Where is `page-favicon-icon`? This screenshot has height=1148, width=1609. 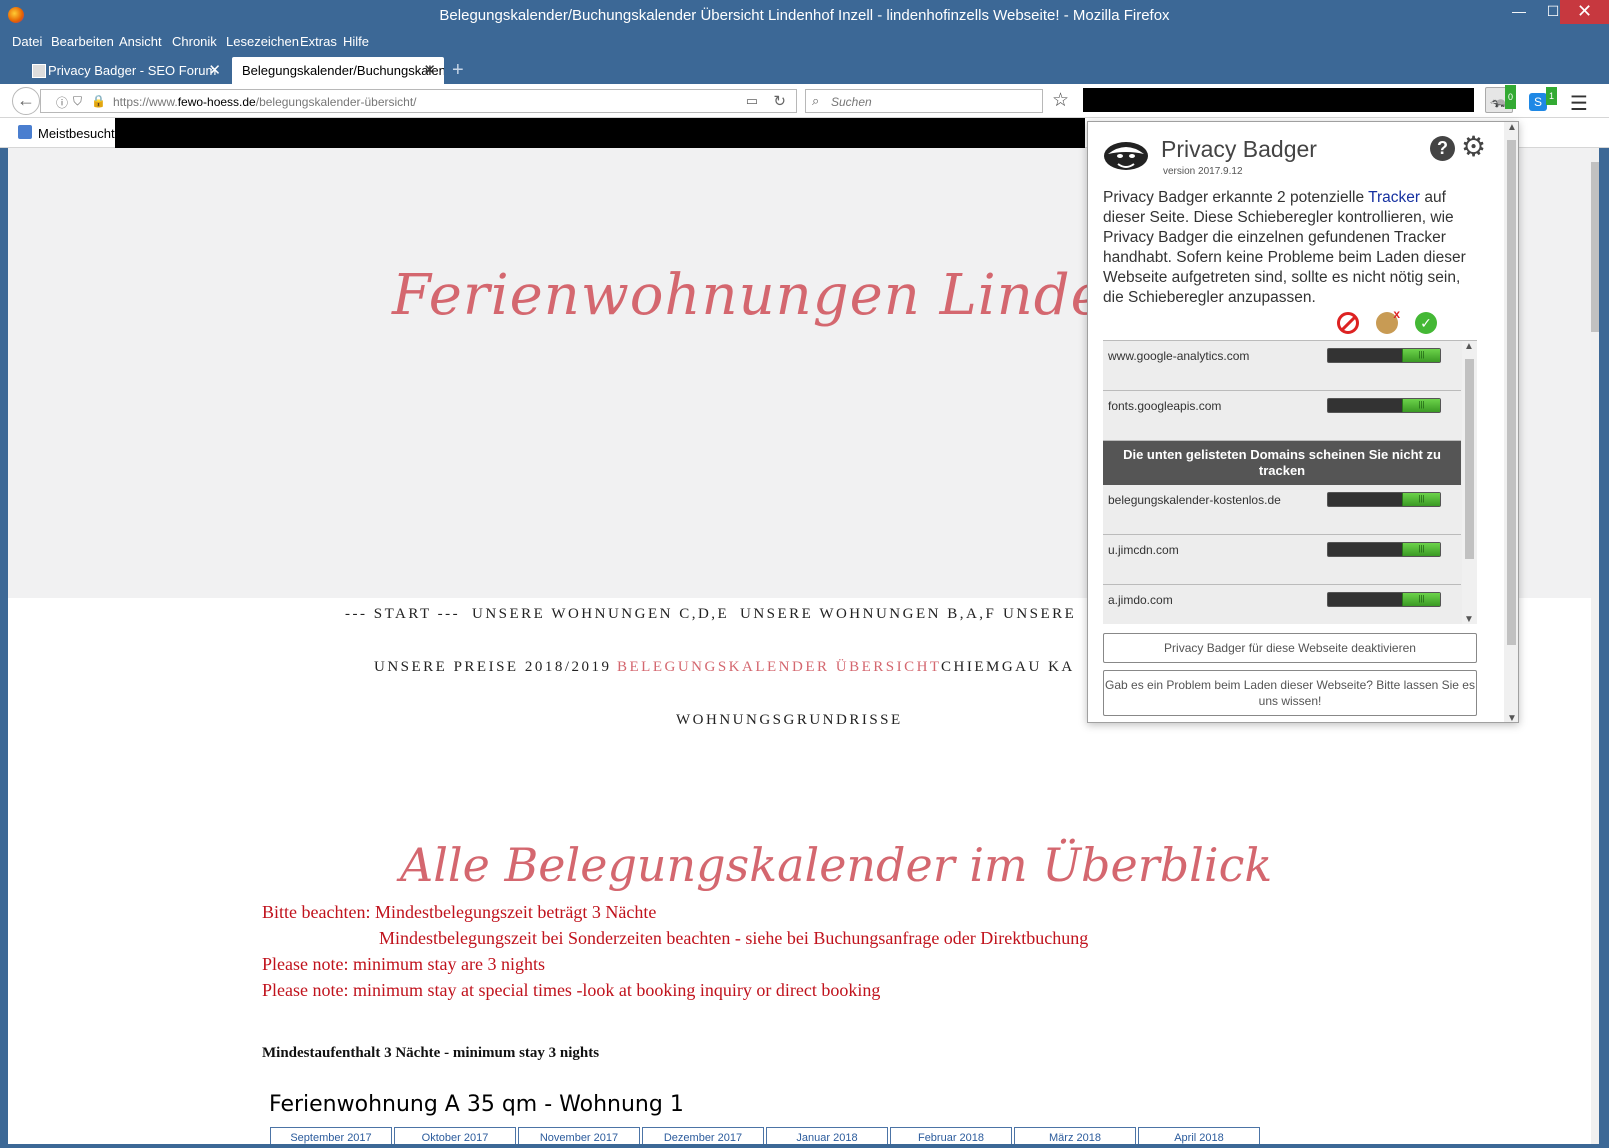
page-favicon-icon is located at coordinates (39, 71).